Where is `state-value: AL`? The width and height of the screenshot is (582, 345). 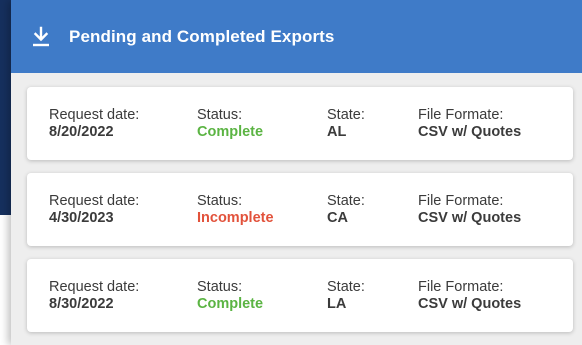 state-value: AL is located at coordinates (337, 132).